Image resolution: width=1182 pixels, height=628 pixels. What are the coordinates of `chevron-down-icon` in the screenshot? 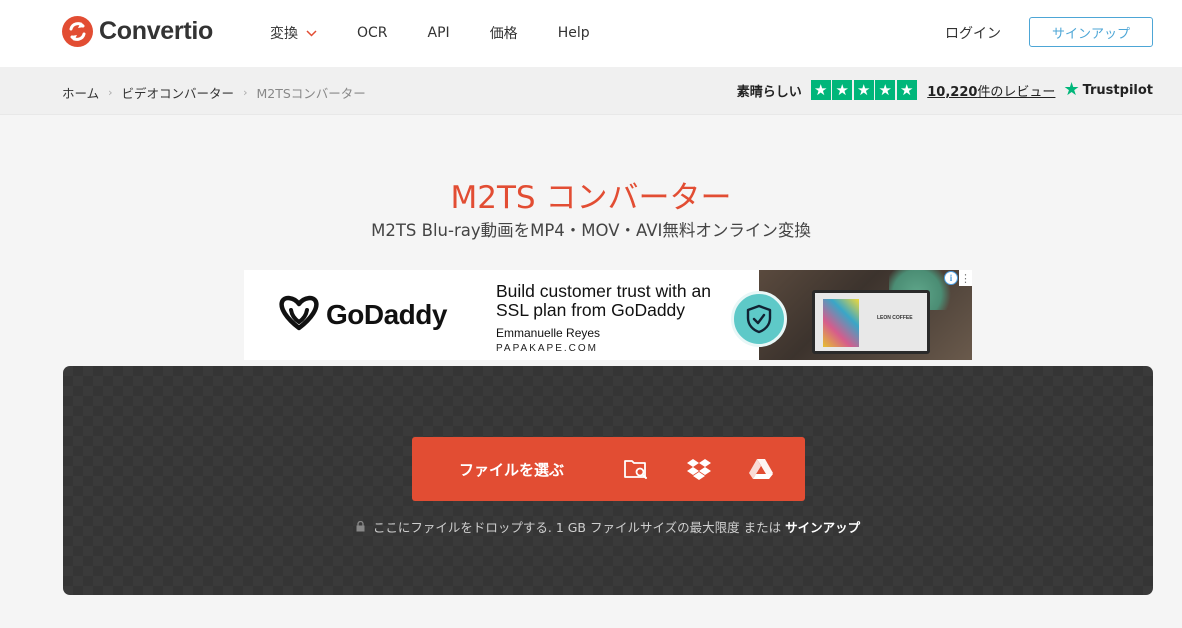 It's located at (311, 33).